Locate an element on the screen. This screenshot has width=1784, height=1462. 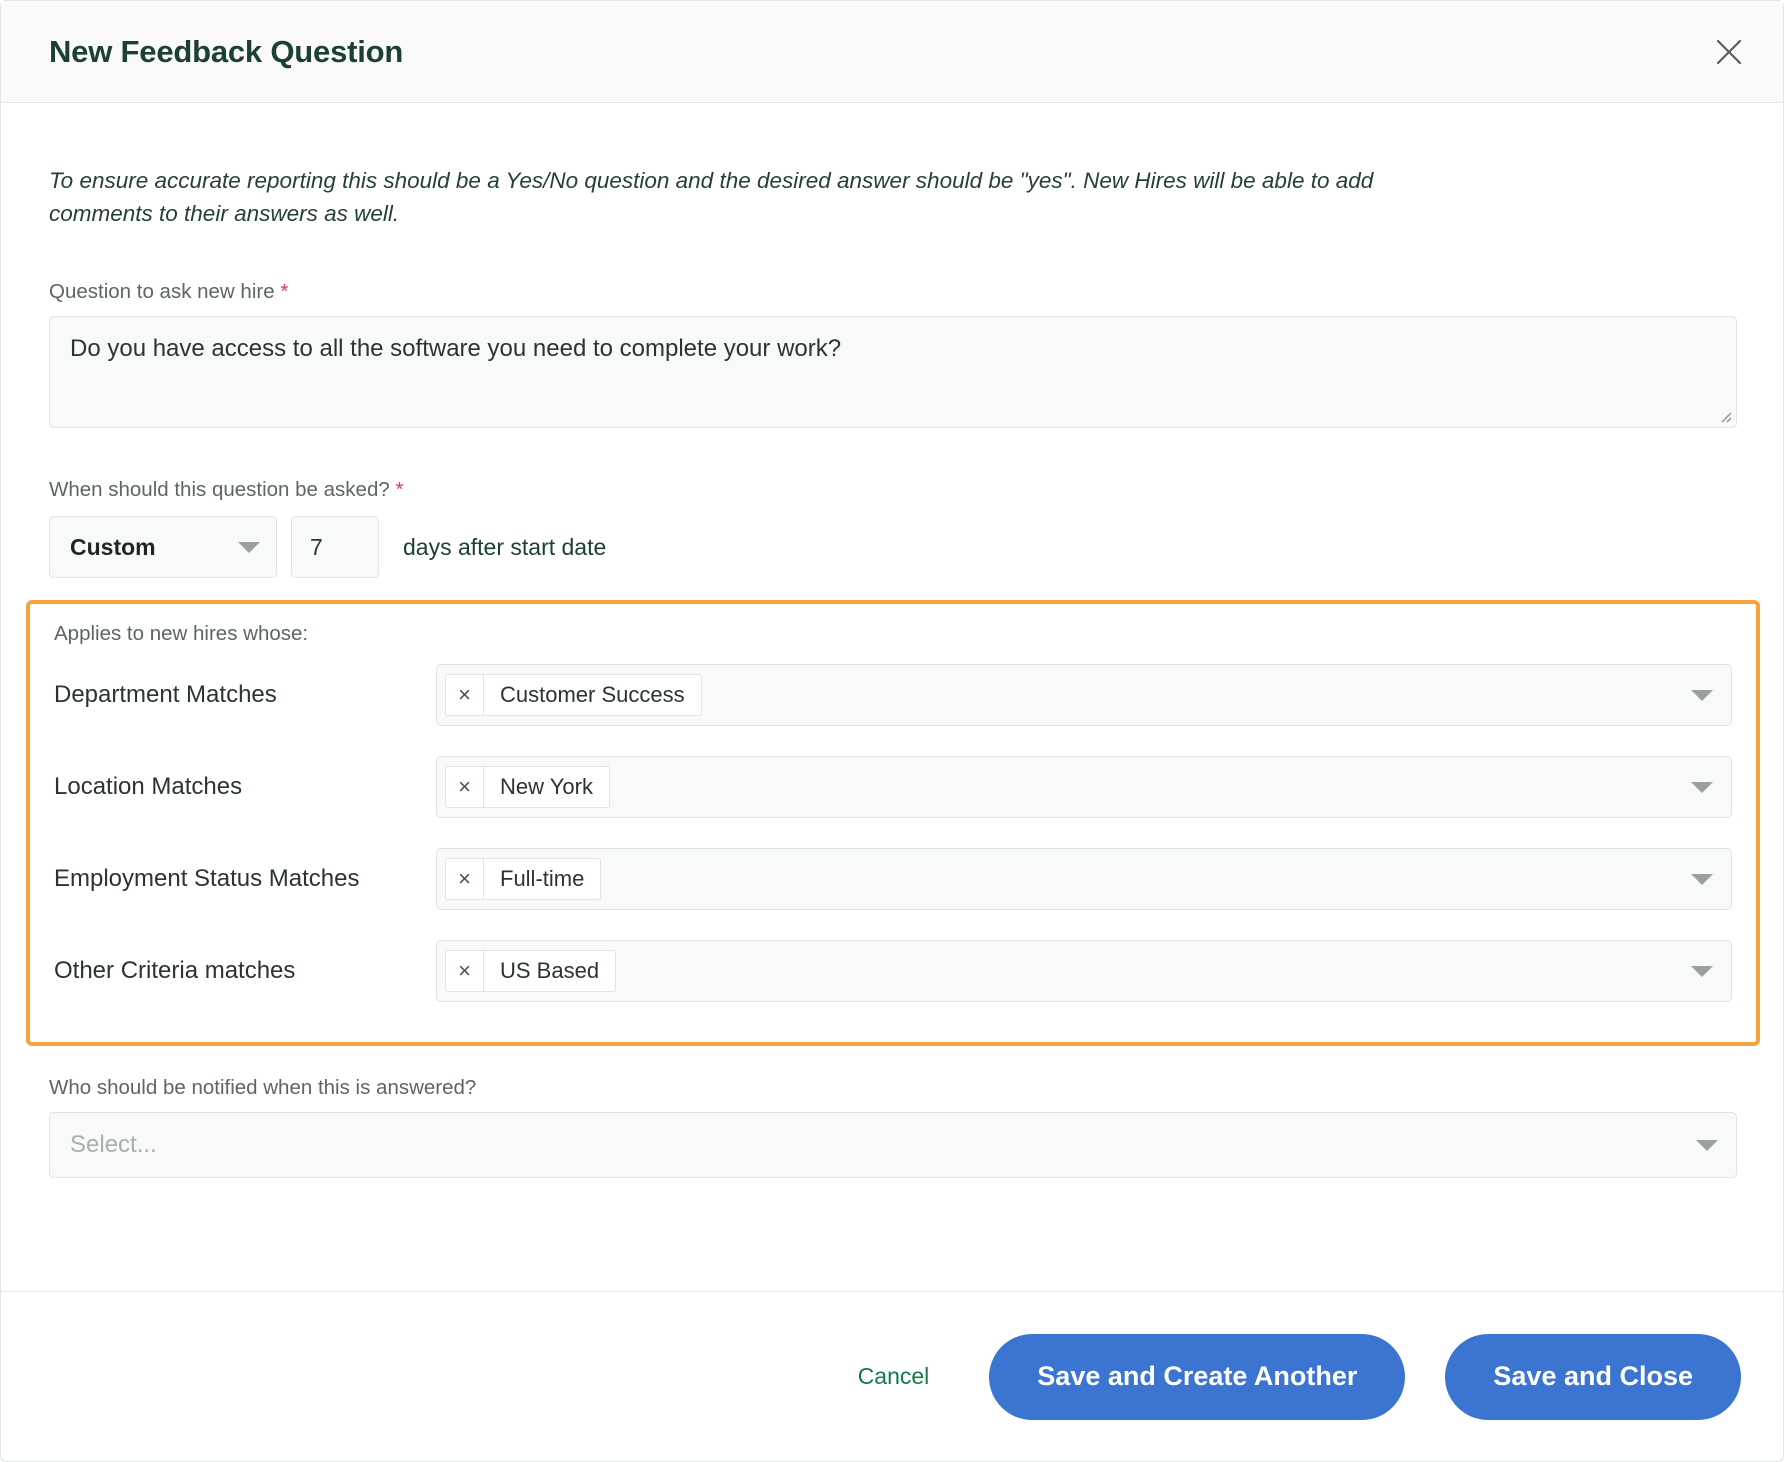
modal-header: New Feedback Question is located at coordinates (892, 52).